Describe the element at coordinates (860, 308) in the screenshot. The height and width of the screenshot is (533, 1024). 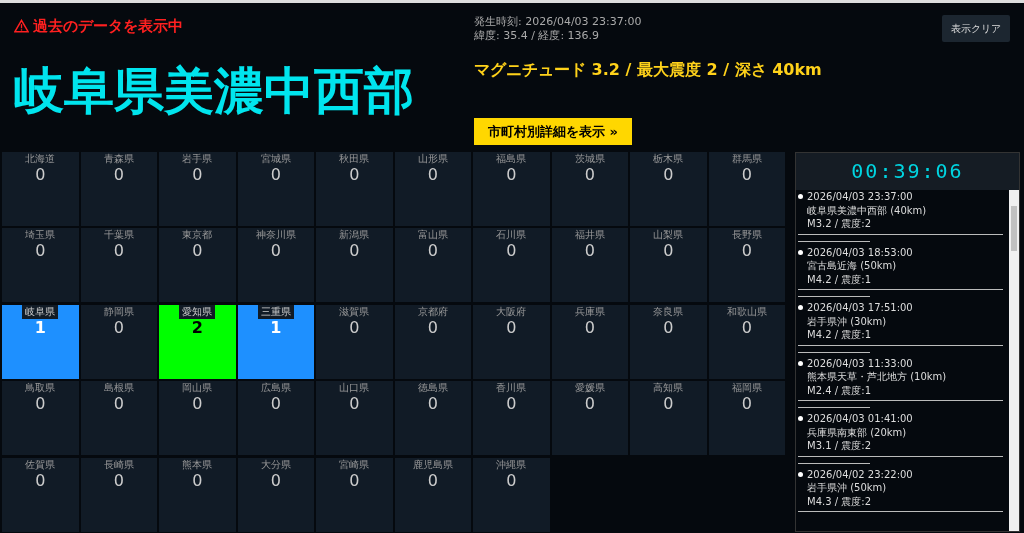
I see `history-time: 2026/04/03 17:51:00` at that location.